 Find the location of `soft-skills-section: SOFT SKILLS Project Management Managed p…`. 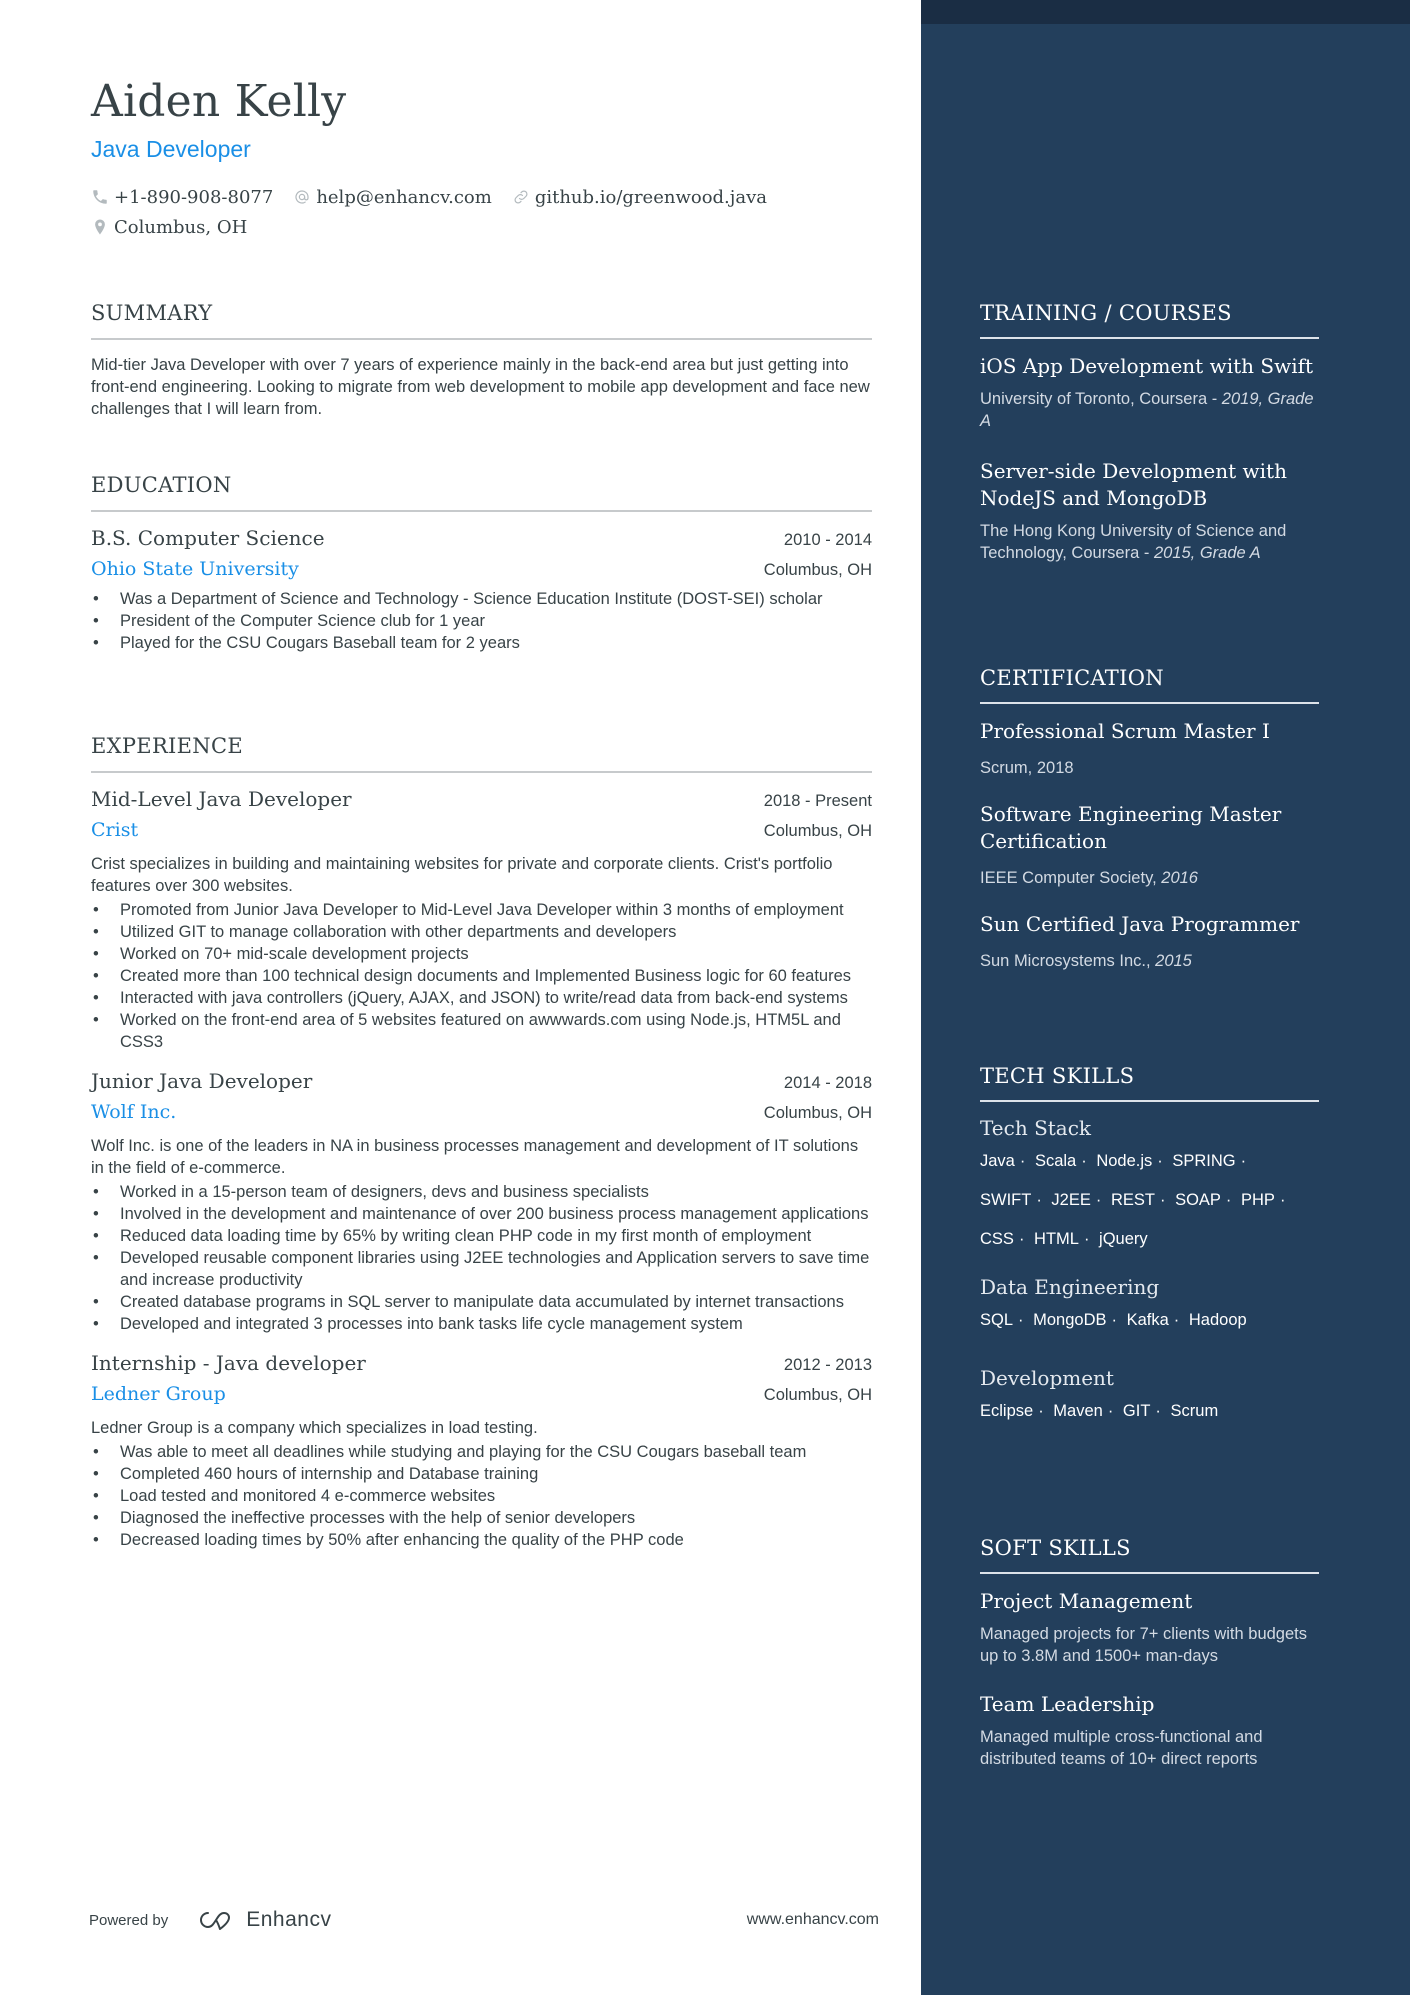

soft-skills-section: SOFT SKILLS Project Management Managed p… is located at coordinates (1149, 1653).